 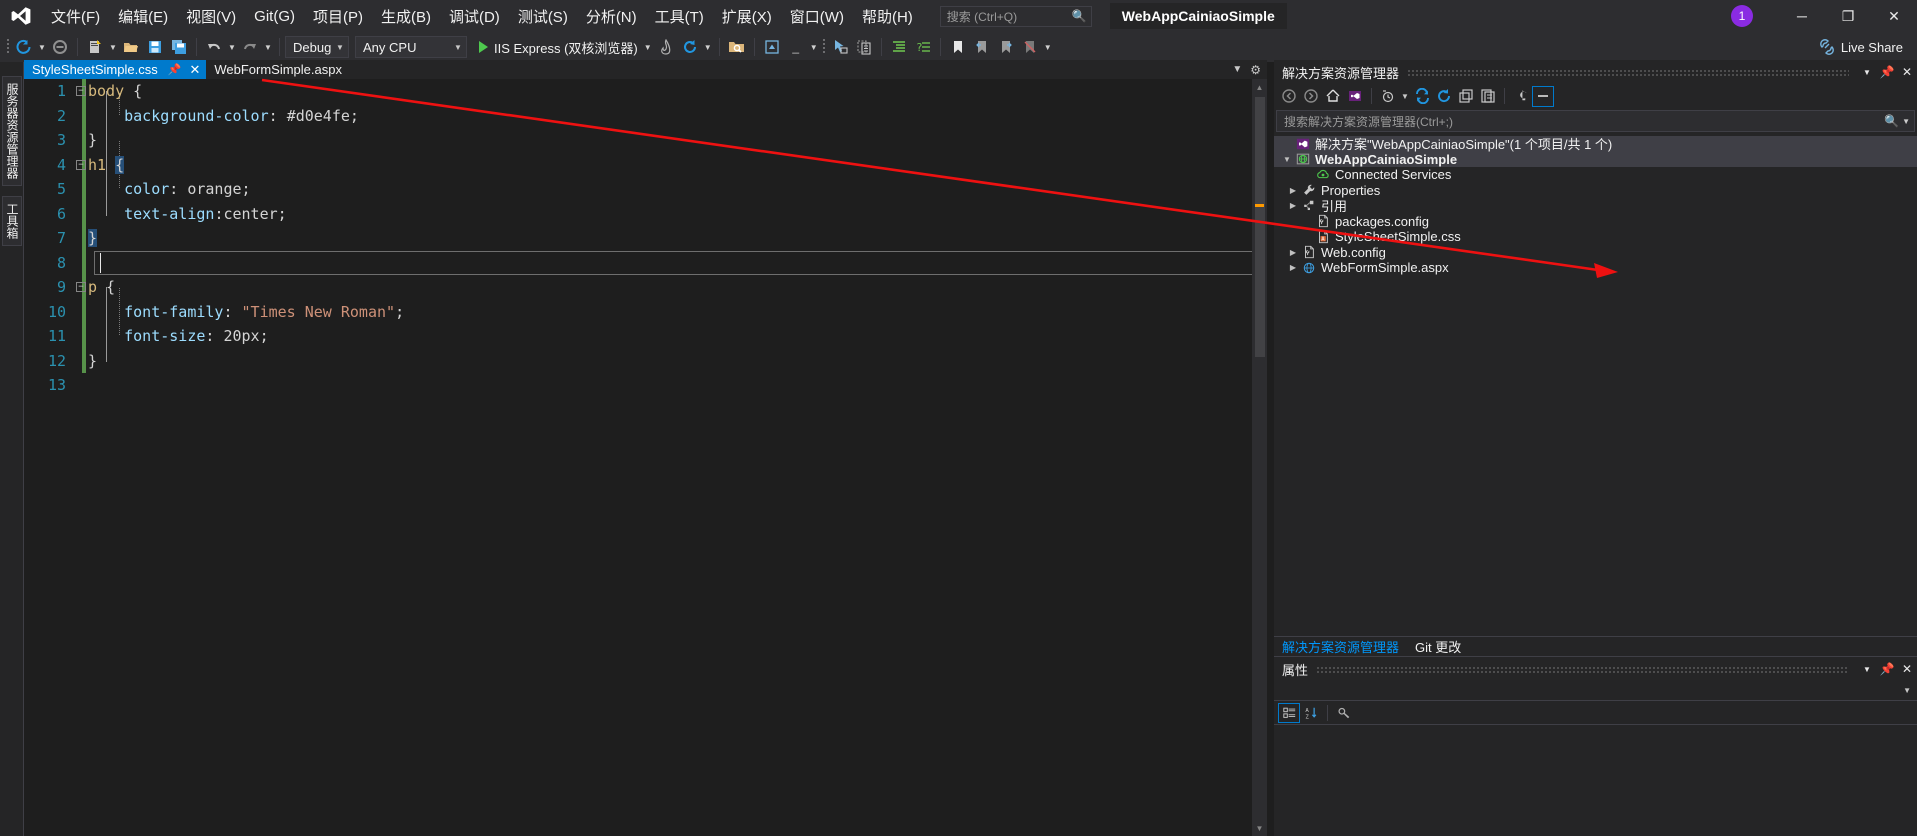 I want to click on start-debugging-dropdown-icon: ▼, so click(x=648, y=47).